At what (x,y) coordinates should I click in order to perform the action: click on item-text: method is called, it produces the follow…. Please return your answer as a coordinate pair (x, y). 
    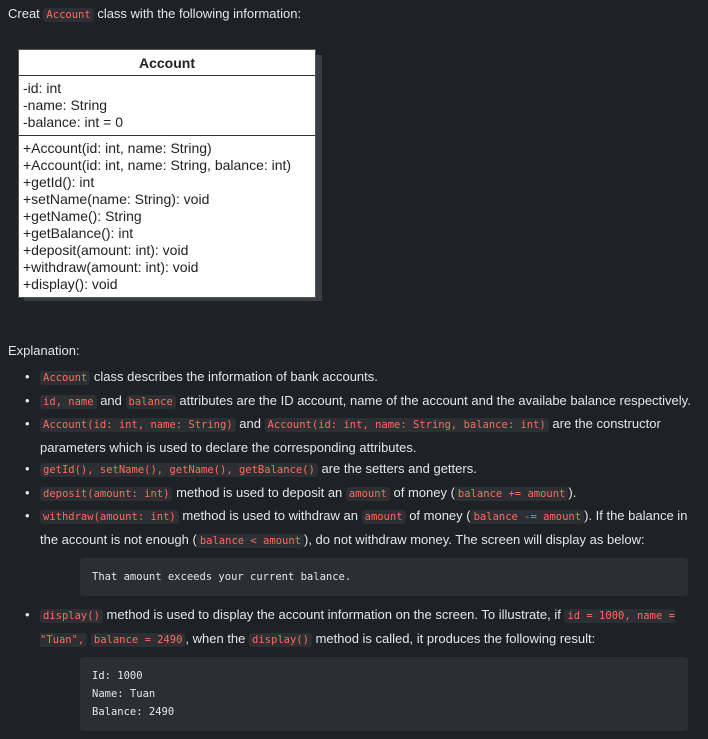
    Looking at the image, I should click on (455, 638).